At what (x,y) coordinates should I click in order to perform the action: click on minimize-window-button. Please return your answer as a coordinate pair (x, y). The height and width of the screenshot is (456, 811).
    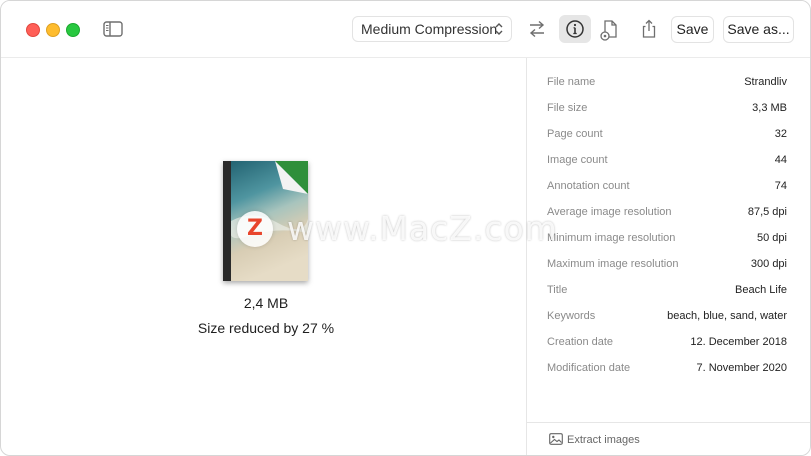
    Looking at the image, I should click on (53, 30).